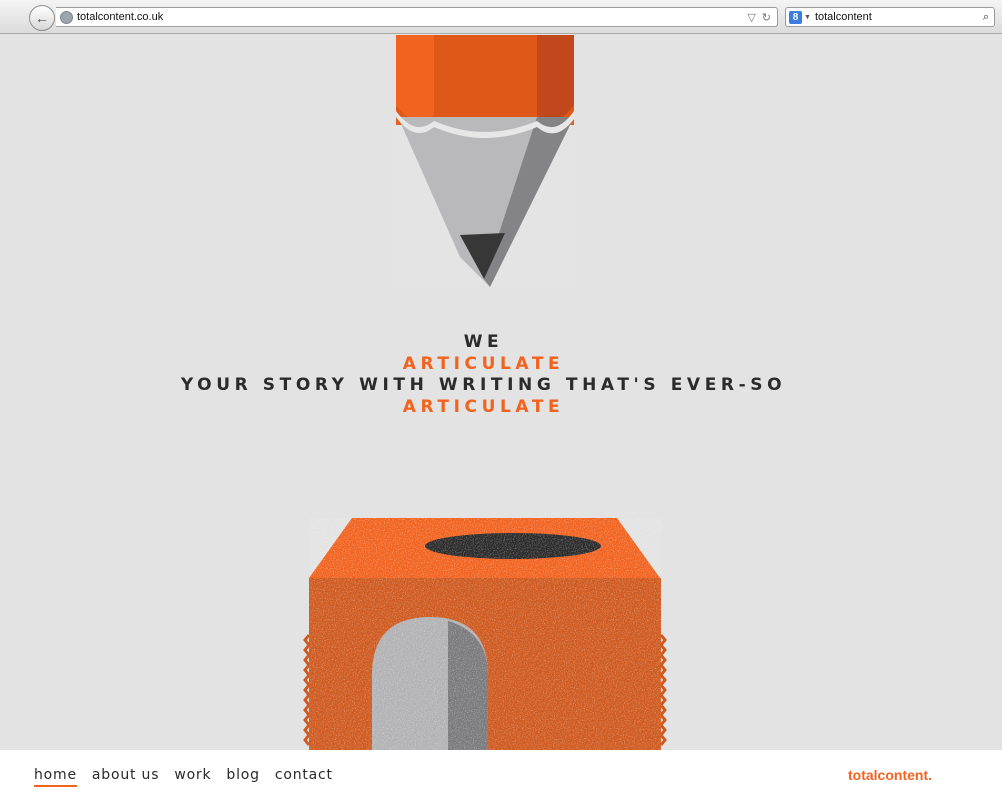 This screenshot has width=1002, height=797. I want to click on headline-line-4: ARTICULATE, so click(483, 406).